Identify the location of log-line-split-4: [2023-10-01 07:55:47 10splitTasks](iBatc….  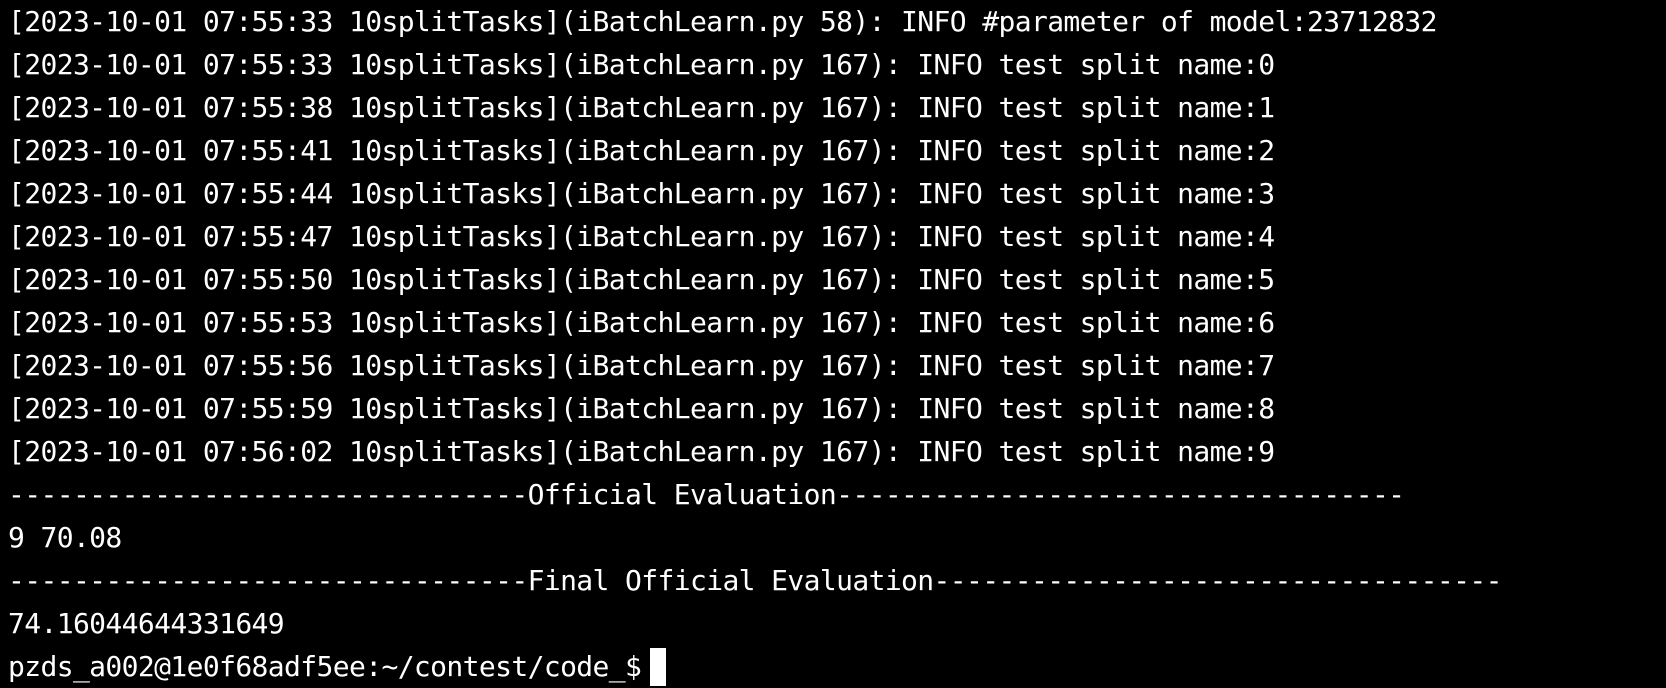
(641, 236).